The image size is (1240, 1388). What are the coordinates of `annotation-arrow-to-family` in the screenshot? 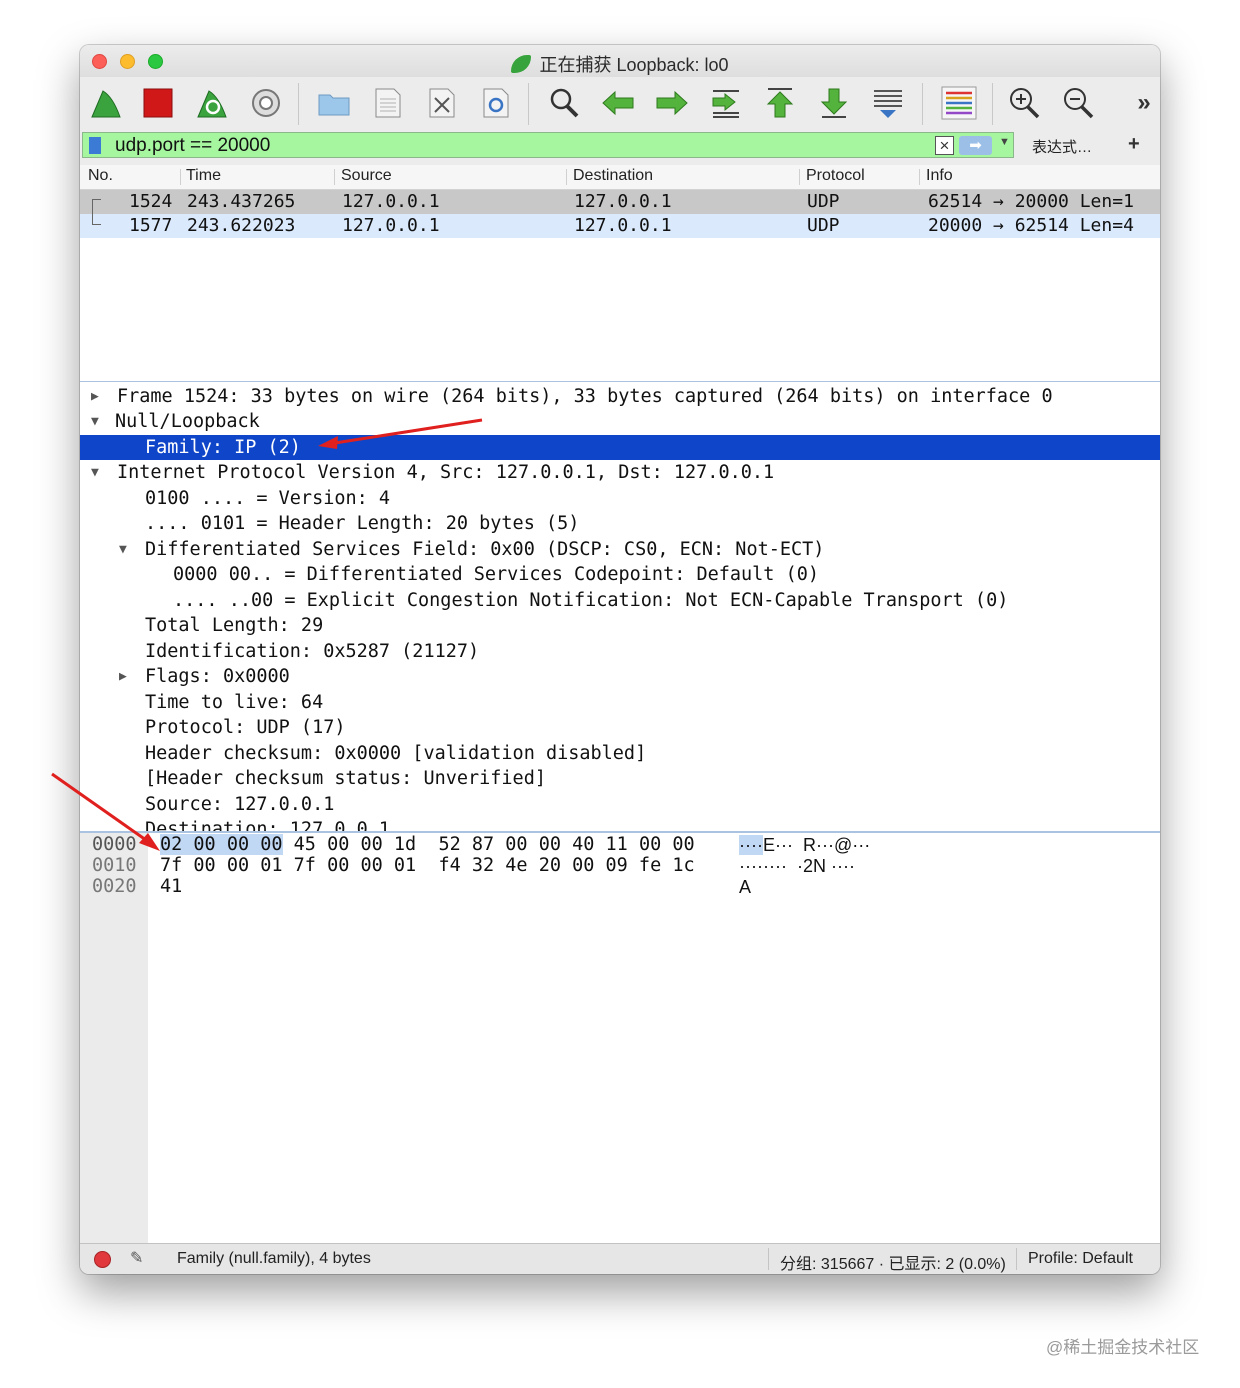 It's located at (400, 433).